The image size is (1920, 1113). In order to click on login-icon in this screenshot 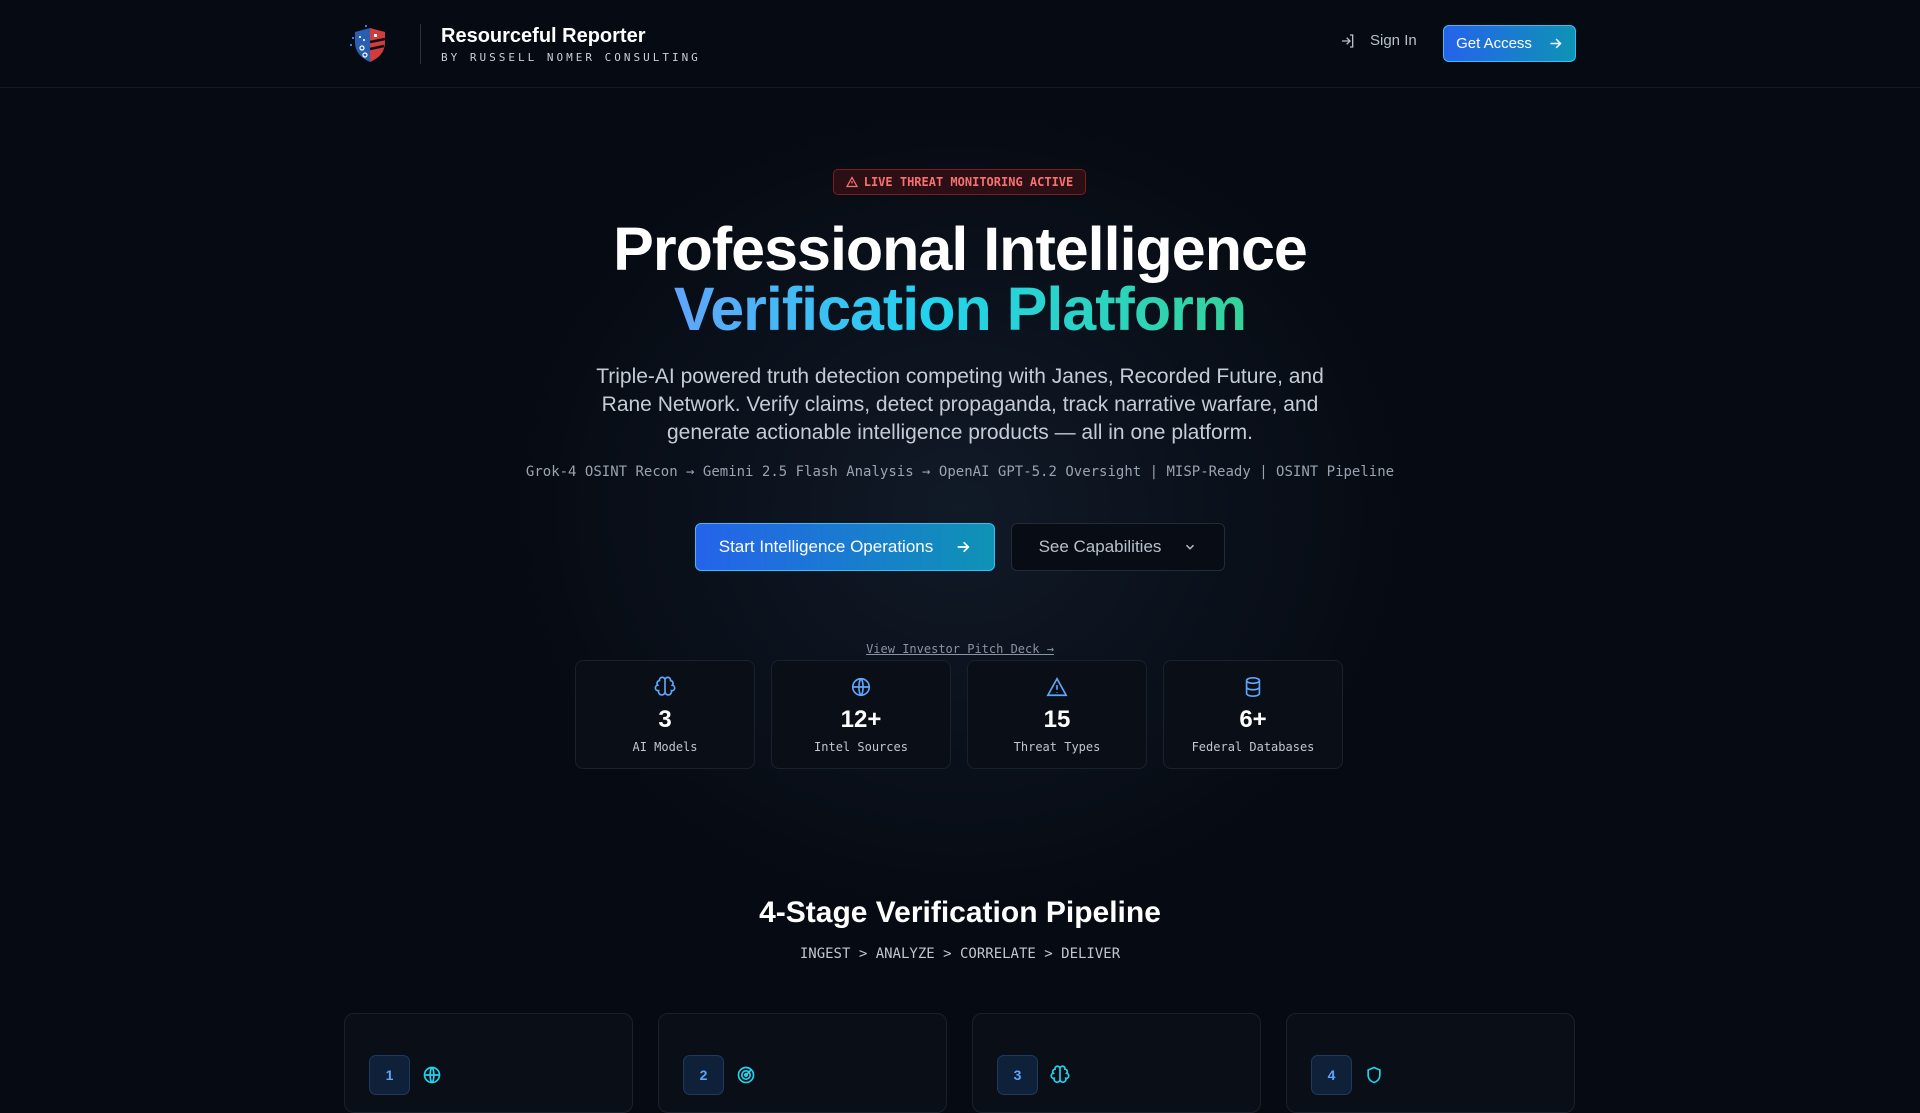, I will do `click(1348, 40)`.